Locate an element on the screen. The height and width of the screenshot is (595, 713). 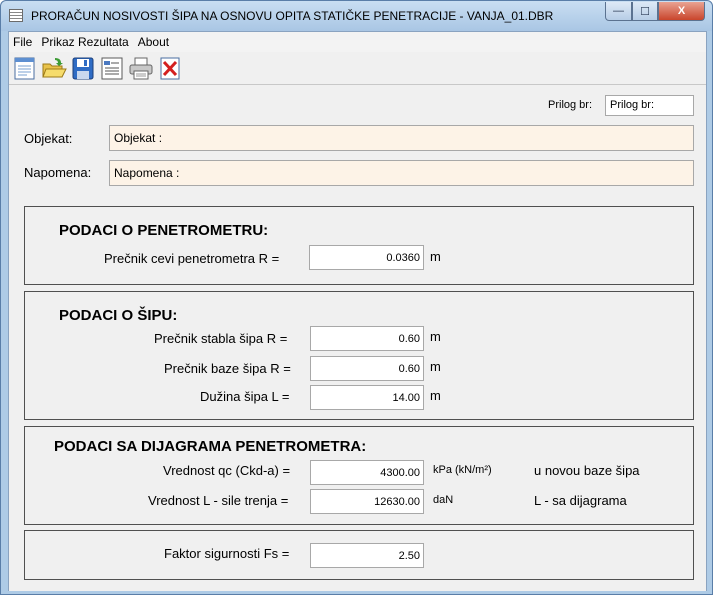
menu-bar: File Prikaz Rezultata About is located at coordinates (357, 42).